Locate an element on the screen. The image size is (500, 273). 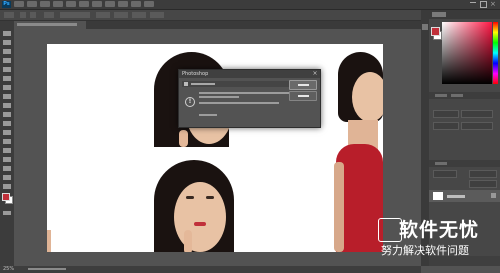
panel-icon is located at coordinates (425, 27).